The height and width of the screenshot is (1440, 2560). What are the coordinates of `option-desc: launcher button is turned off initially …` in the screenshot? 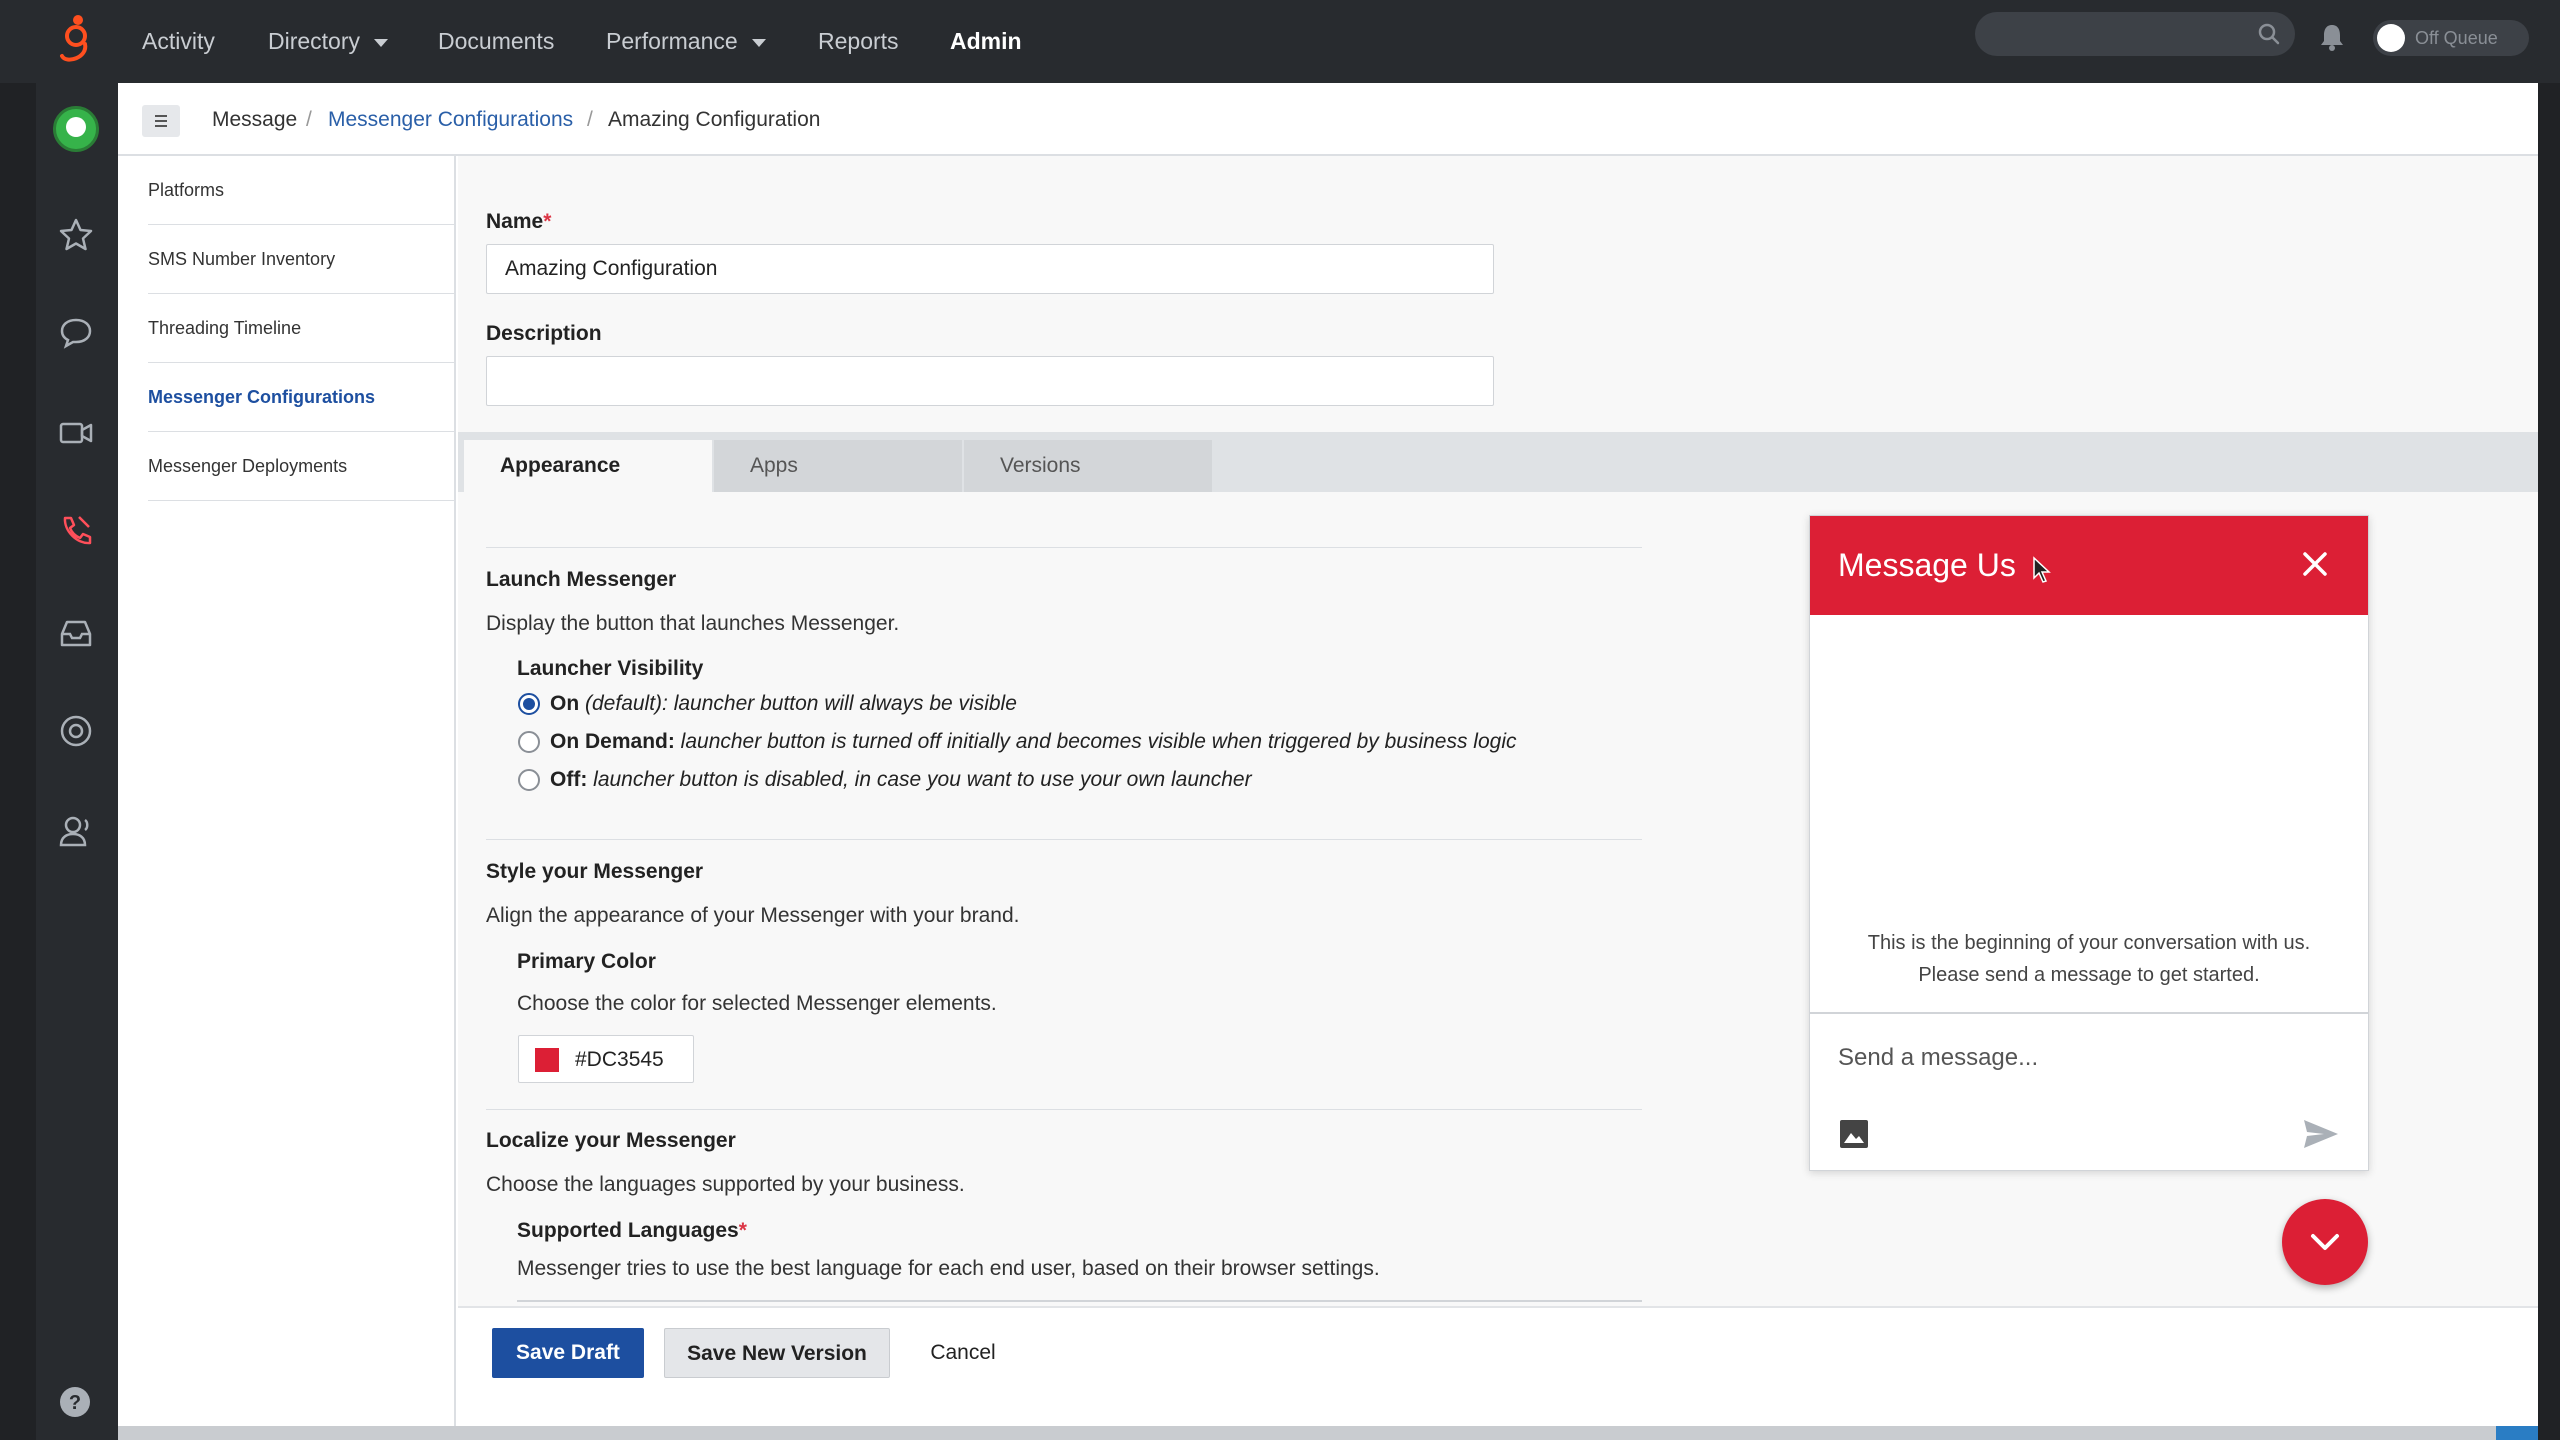 It's located at (1095, 741).